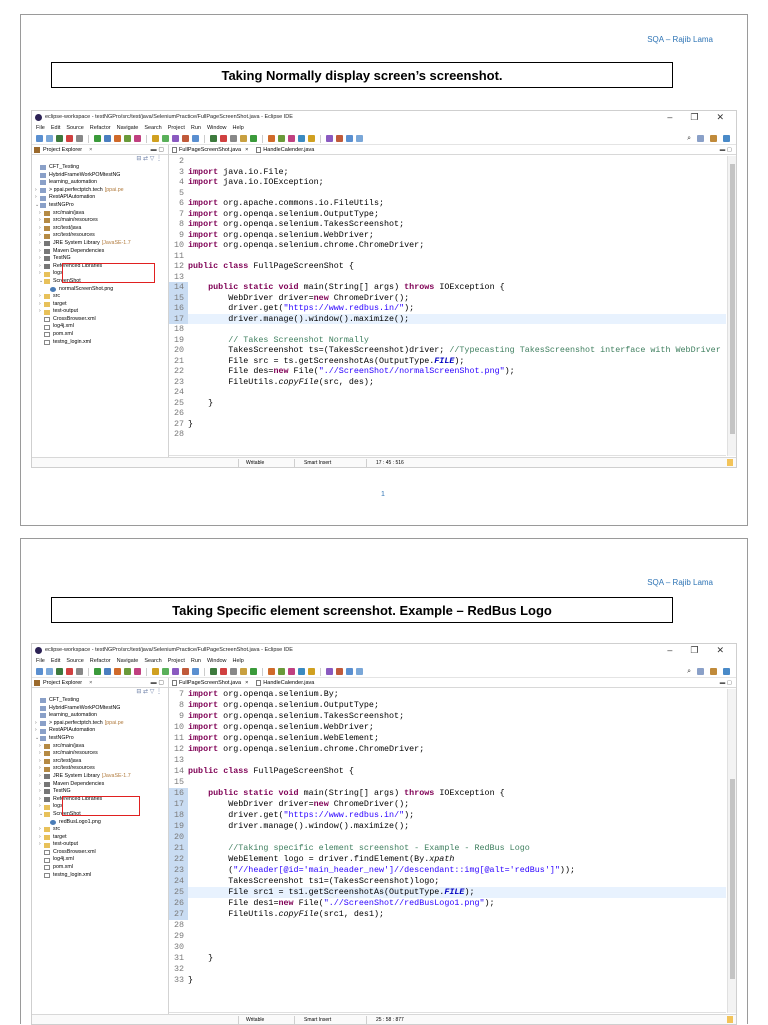 The width and height of the screenshot is (768, 1025). What do you see at coordinates (689, 672) in the screenshot?
I see `search-icon: ⌕` at bounding box center [689, 672].